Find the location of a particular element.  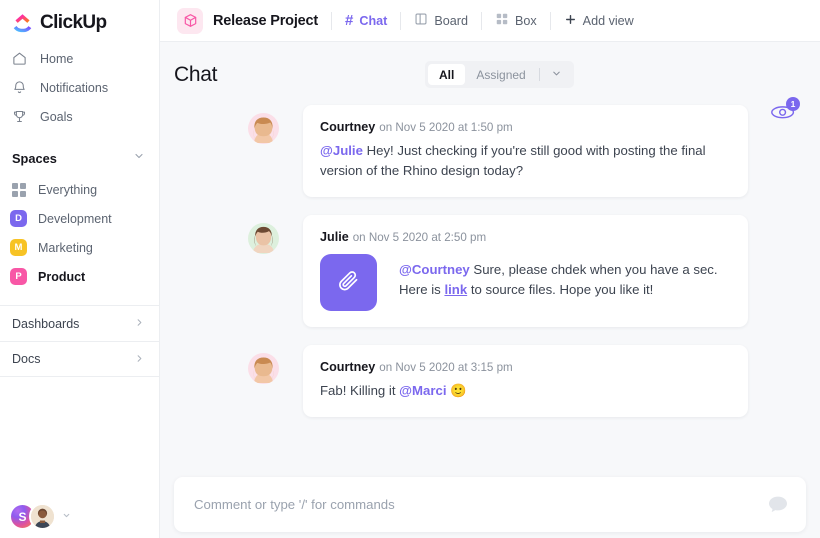

watchers-count-badge: 1 is located at coordinates (793, 104).